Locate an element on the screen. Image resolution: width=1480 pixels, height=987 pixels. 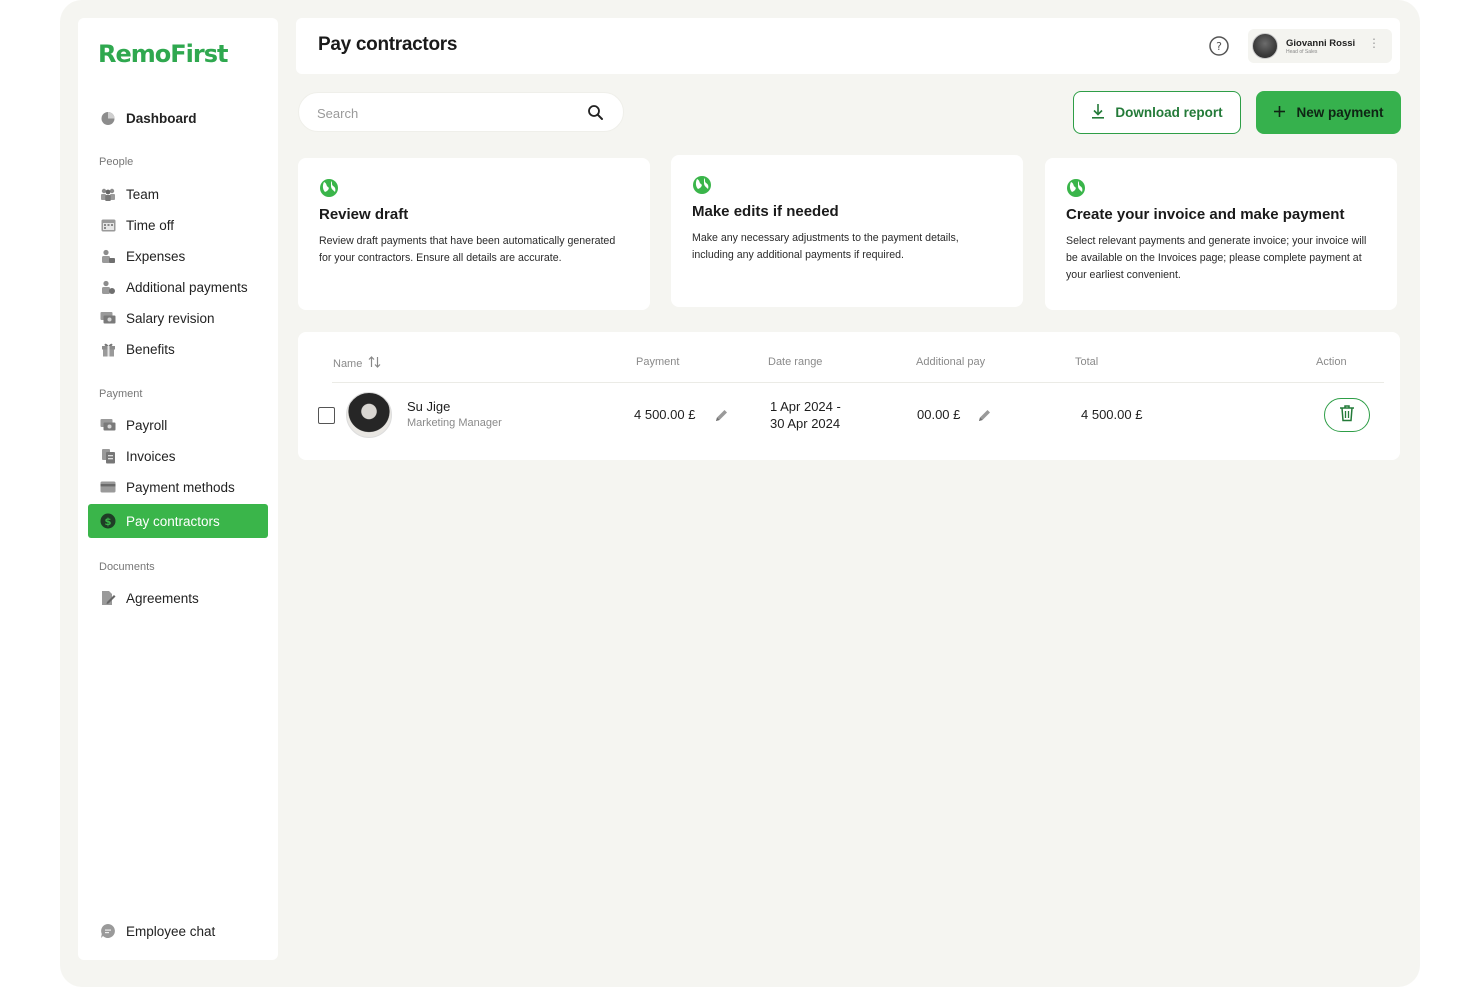
sidebar-item-label: Benefits is located at coordinates (150, 349).